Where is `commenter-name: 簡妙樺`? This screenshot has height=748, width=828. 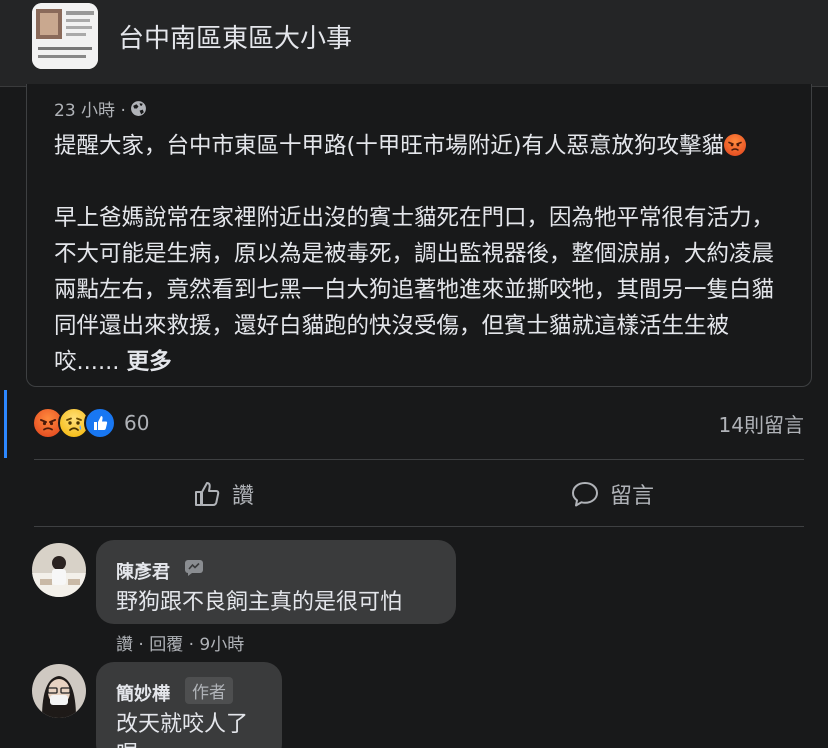 commenter-name: 簡妙樺 is located at coordinates (143, 693).